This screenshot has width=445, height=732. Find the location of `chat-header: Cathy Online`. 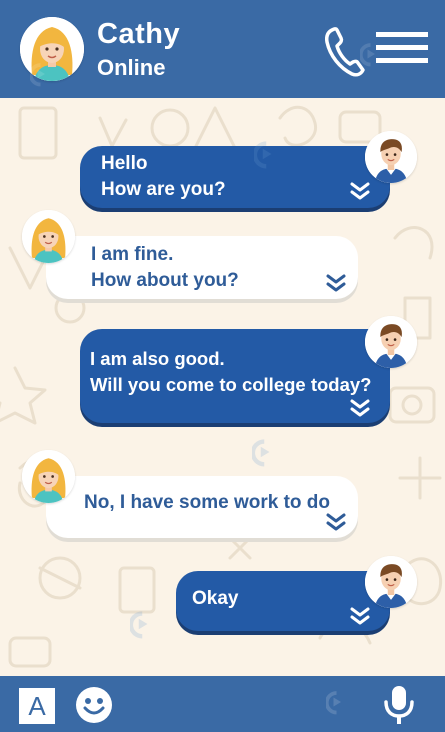

chat-header: Cathy Online is located at coordinates (222, 49).